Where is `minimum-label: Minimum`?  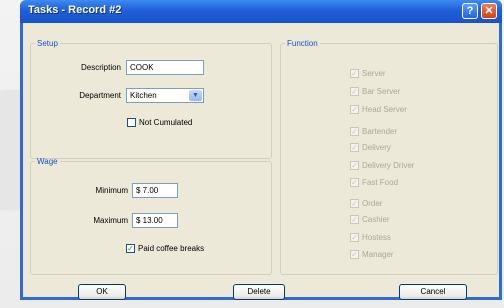 minimum-label: Minimum is located at coordinates (111, 190).